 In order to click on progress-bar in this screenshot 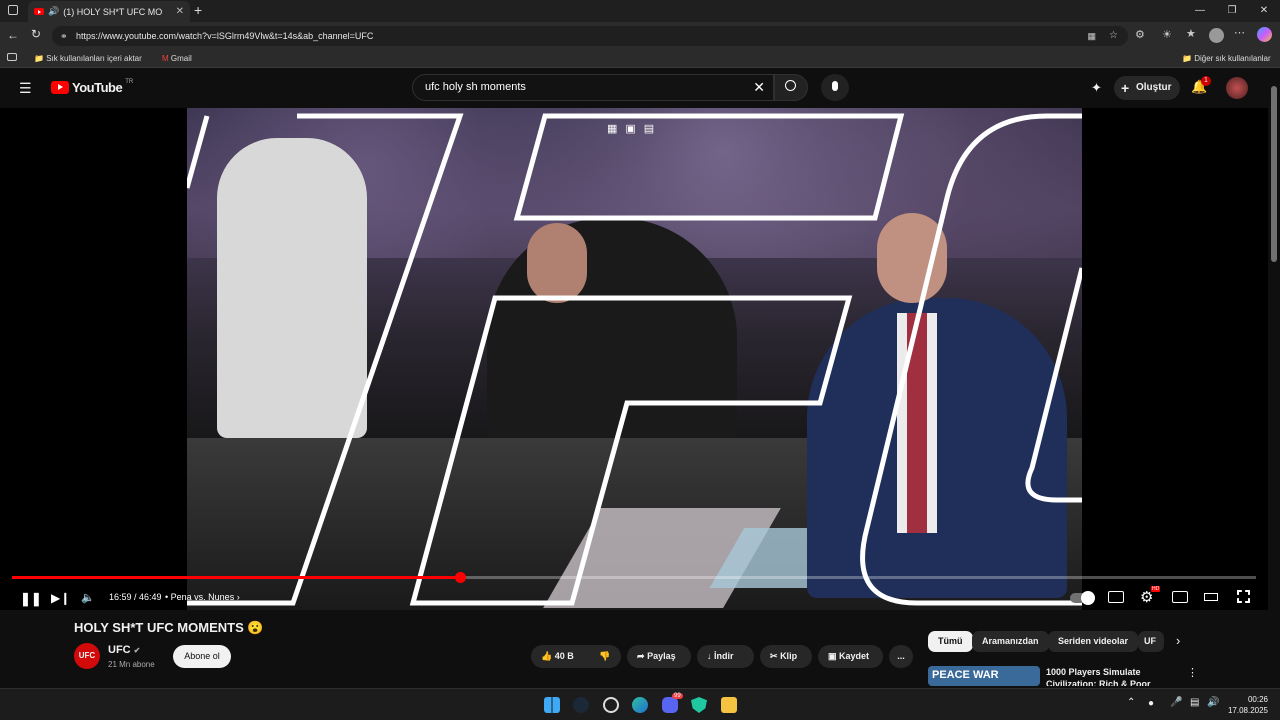, I will do `click(634, 577)`.